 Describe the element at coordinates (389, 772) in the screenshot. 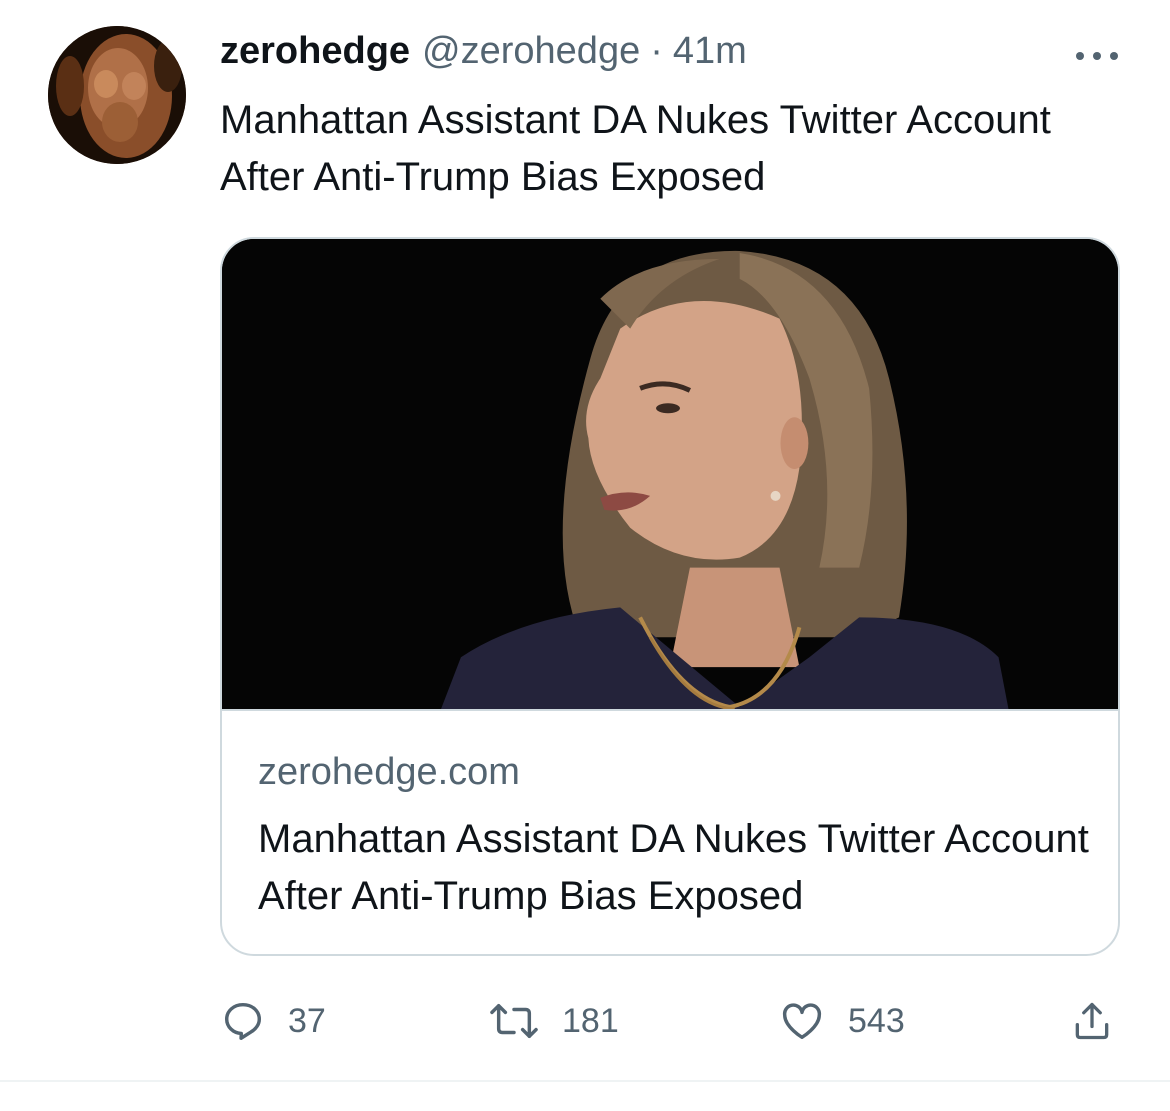

I see `card-domain: zerohedge.com` at that location.